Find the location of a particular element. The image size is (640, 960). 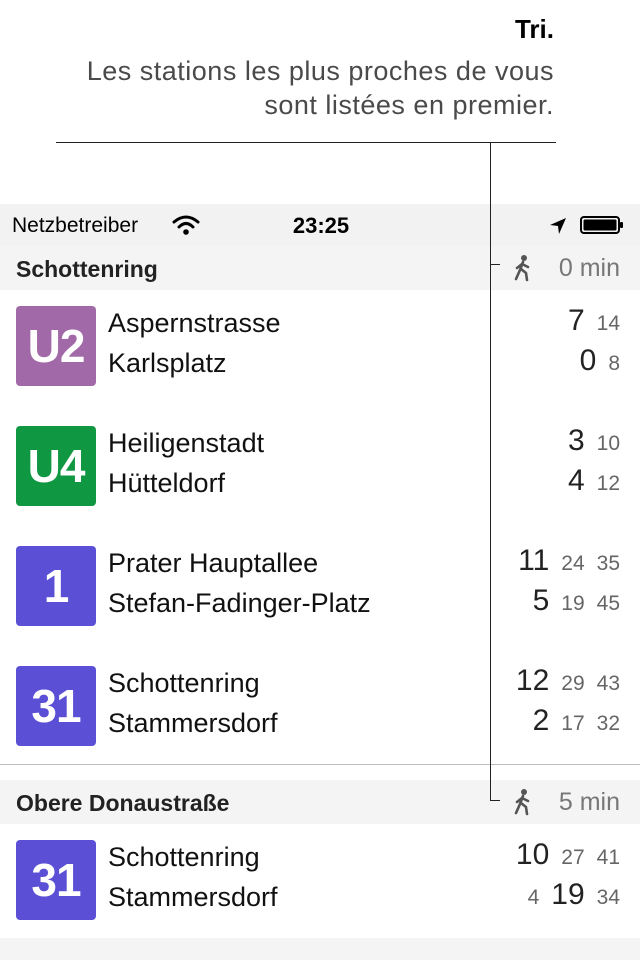

next-departure-minutes: 4 is located at coordinates (576, 480).